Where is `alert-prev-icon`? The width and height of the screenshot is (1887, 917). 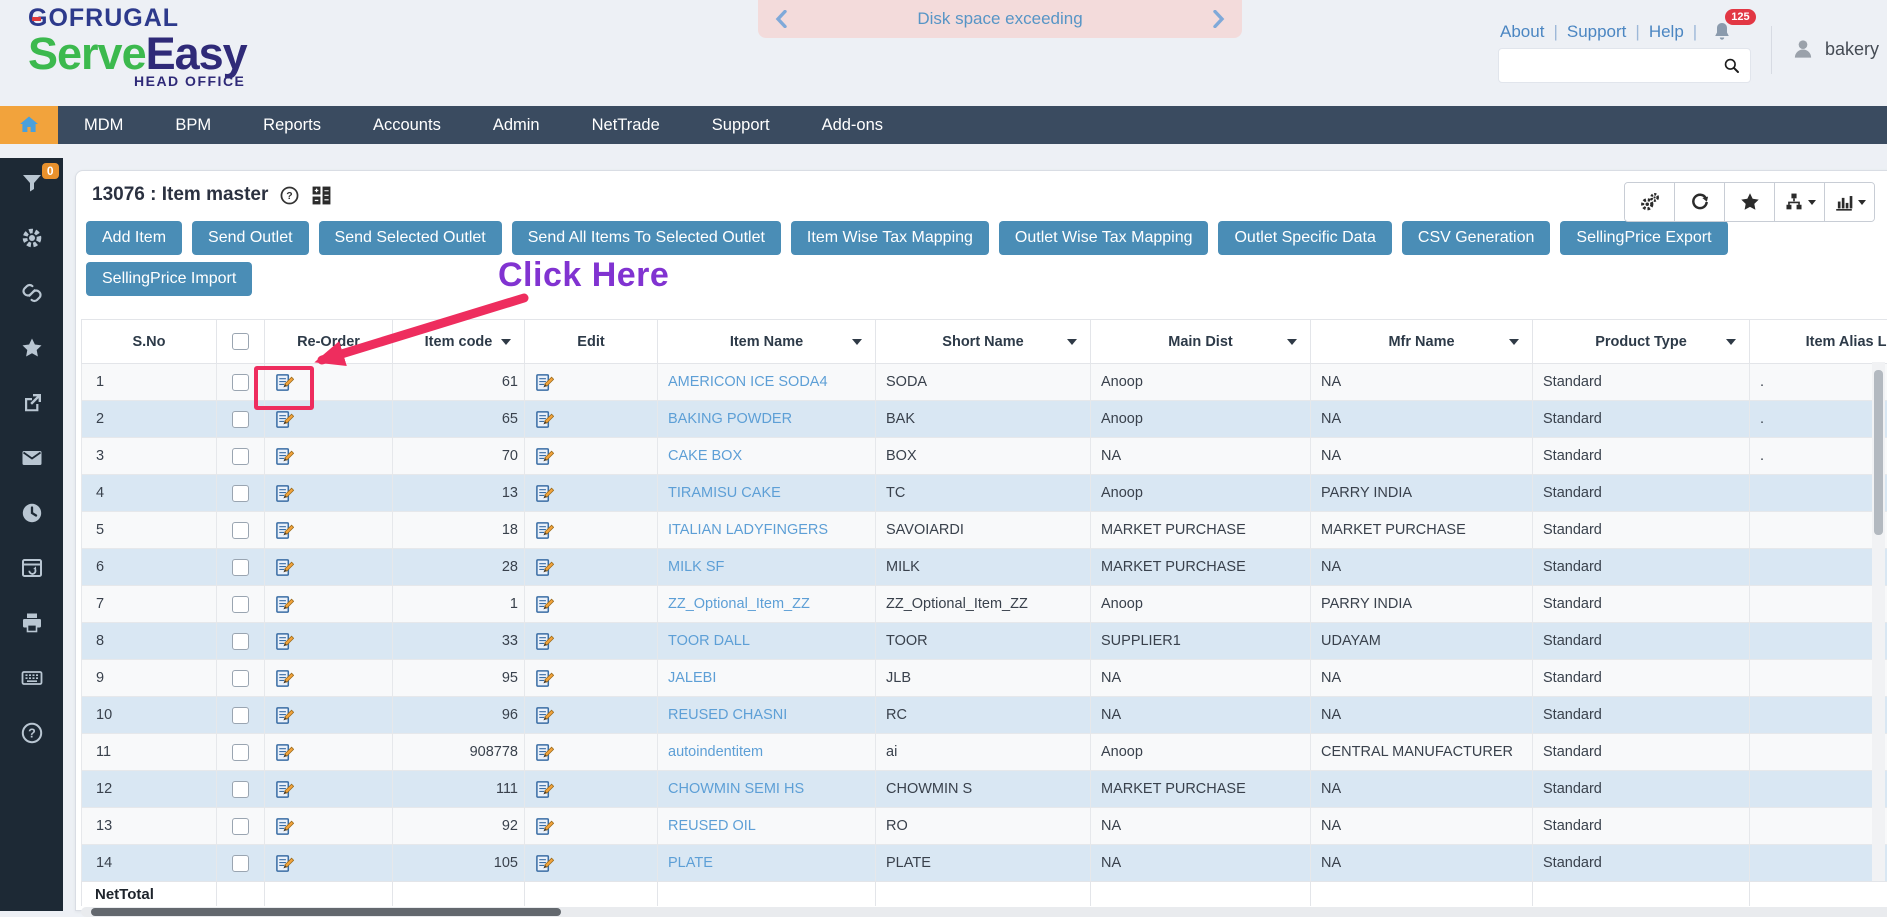
alert-prev-icon is located at coordinates (781, 19).